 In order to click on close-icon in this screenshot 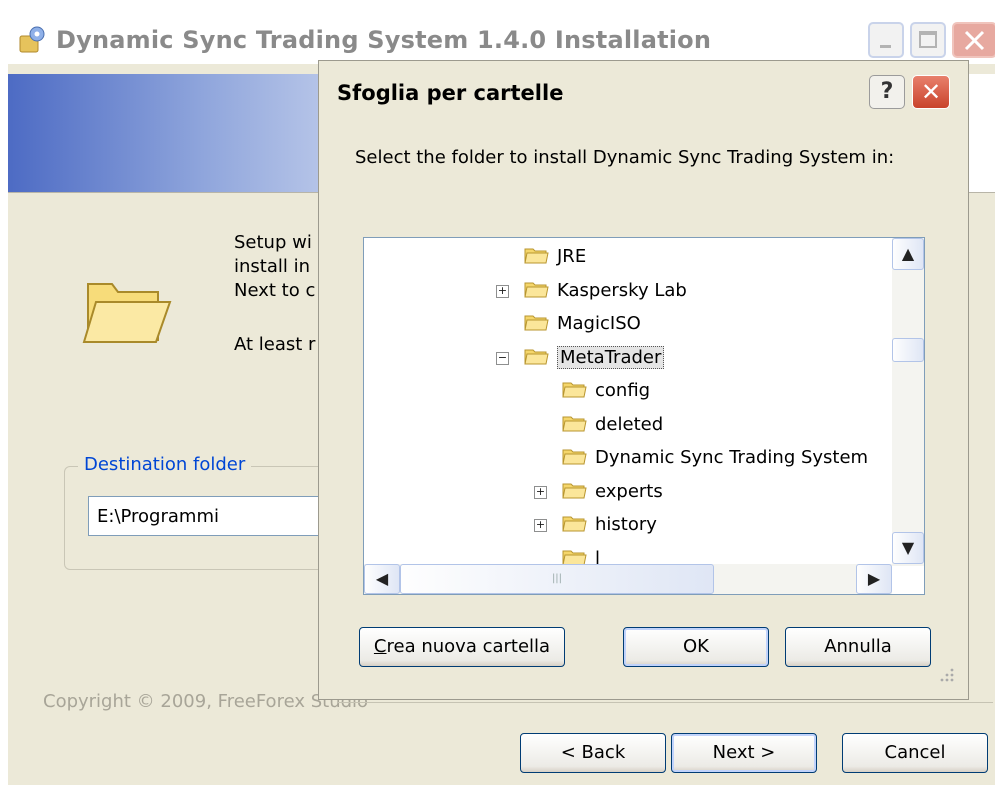, I will do `click(974, 40)`.